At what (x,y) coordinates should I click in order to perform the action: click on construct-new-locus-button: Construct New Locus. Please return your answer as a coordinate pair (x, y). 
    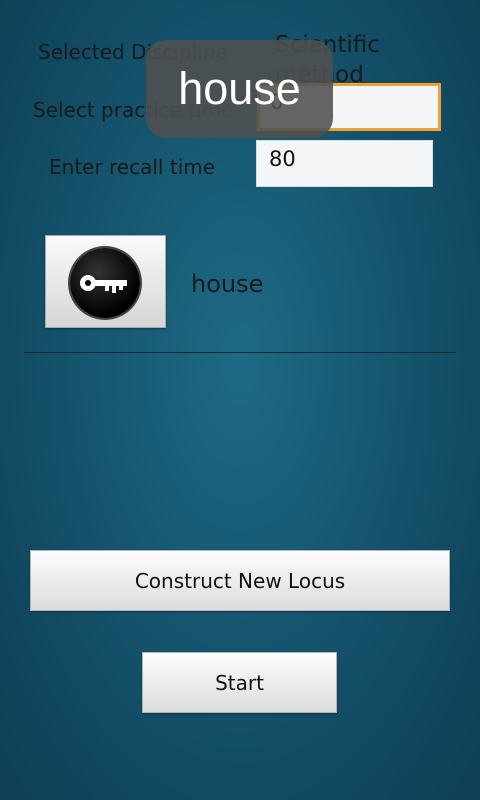
    Looking at the image, I should click on (240, 580).